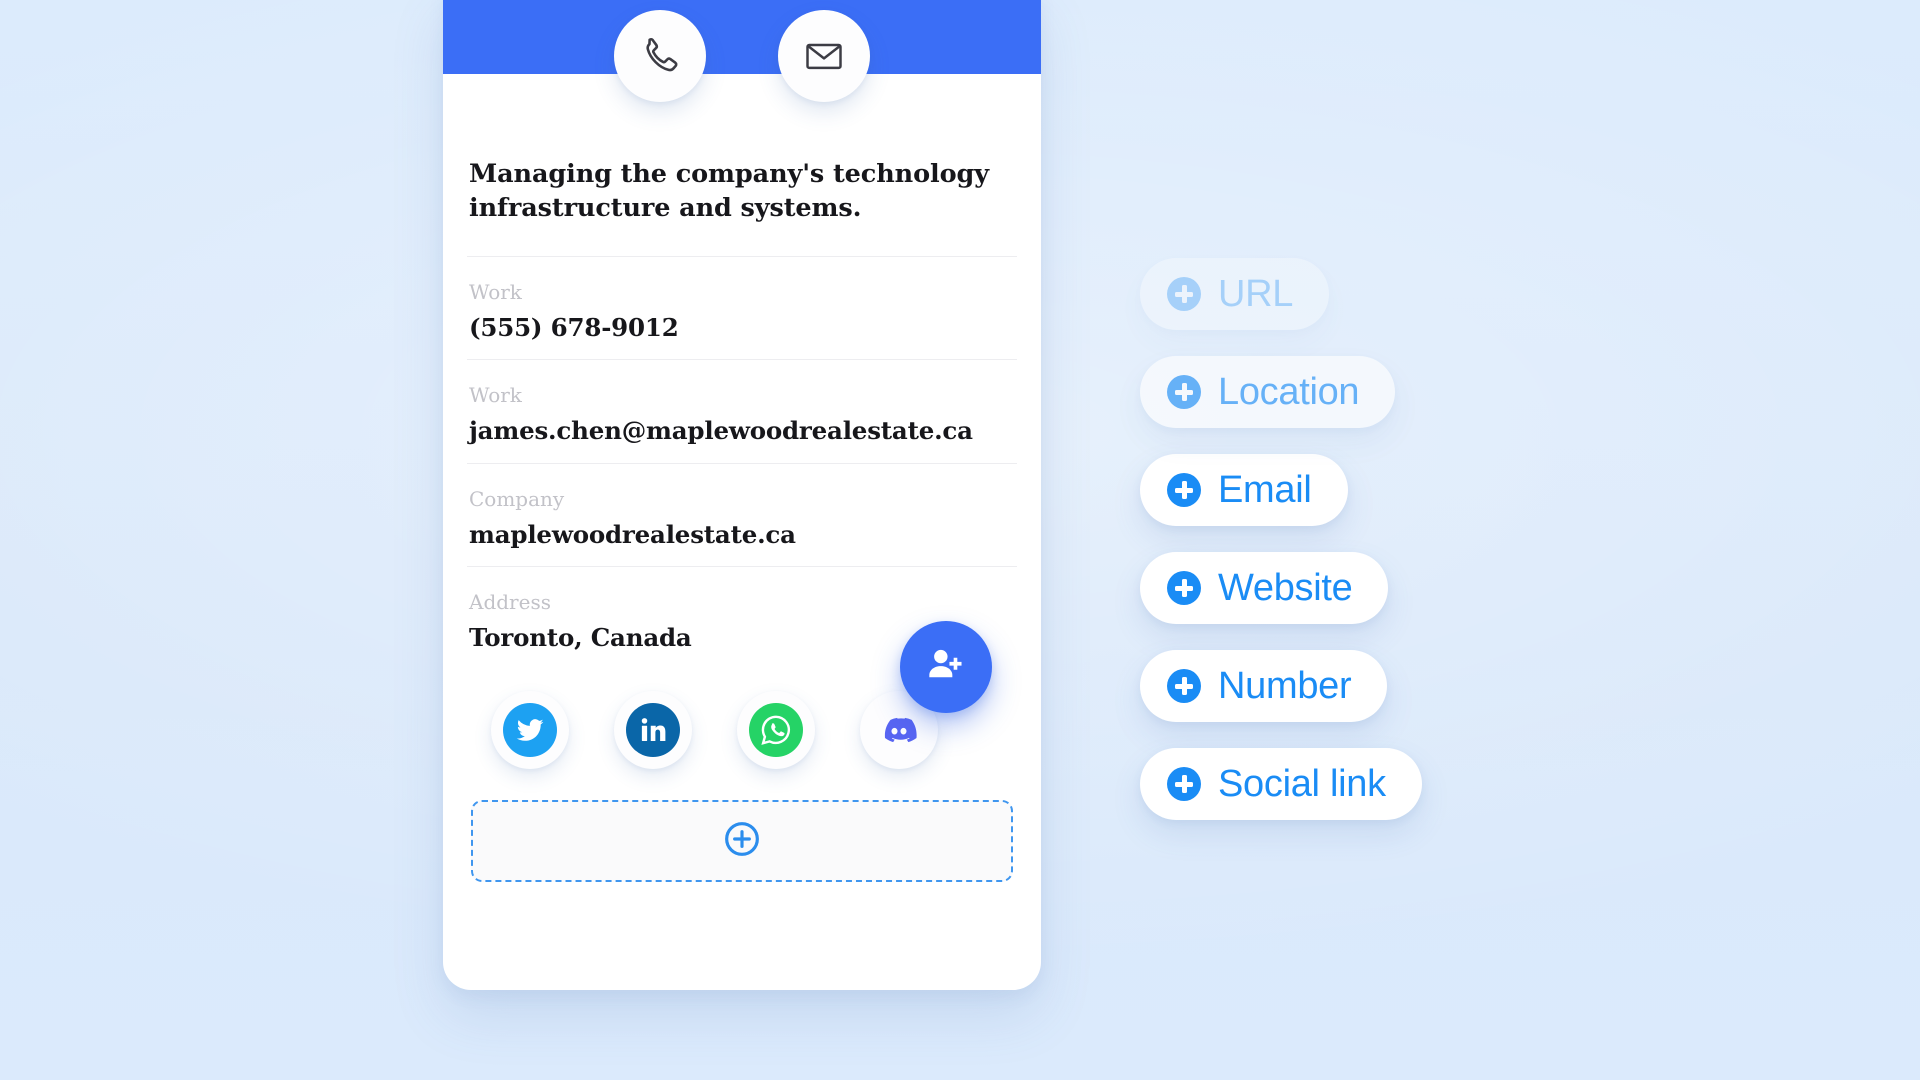 The image size is (1920, 1080). I want to click on card-header-actions, so click(742, 56).